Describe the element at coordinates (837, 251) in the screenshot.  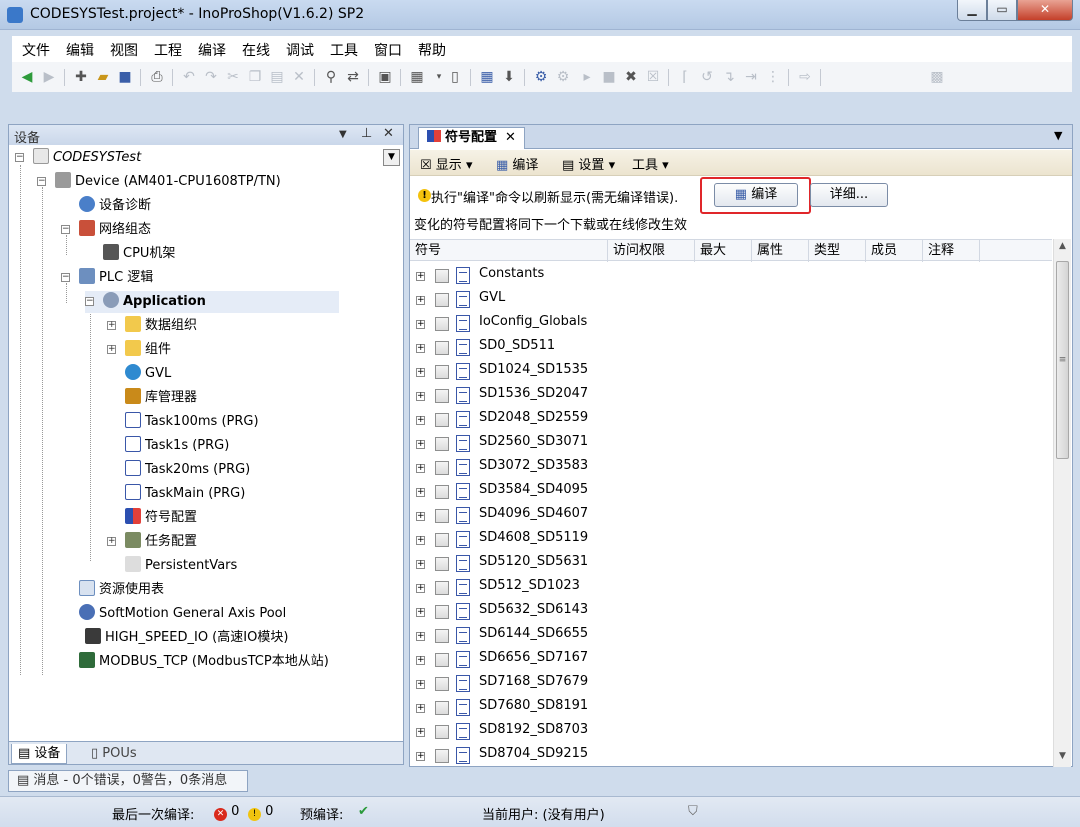
I see `col-type: 类型` at that location.